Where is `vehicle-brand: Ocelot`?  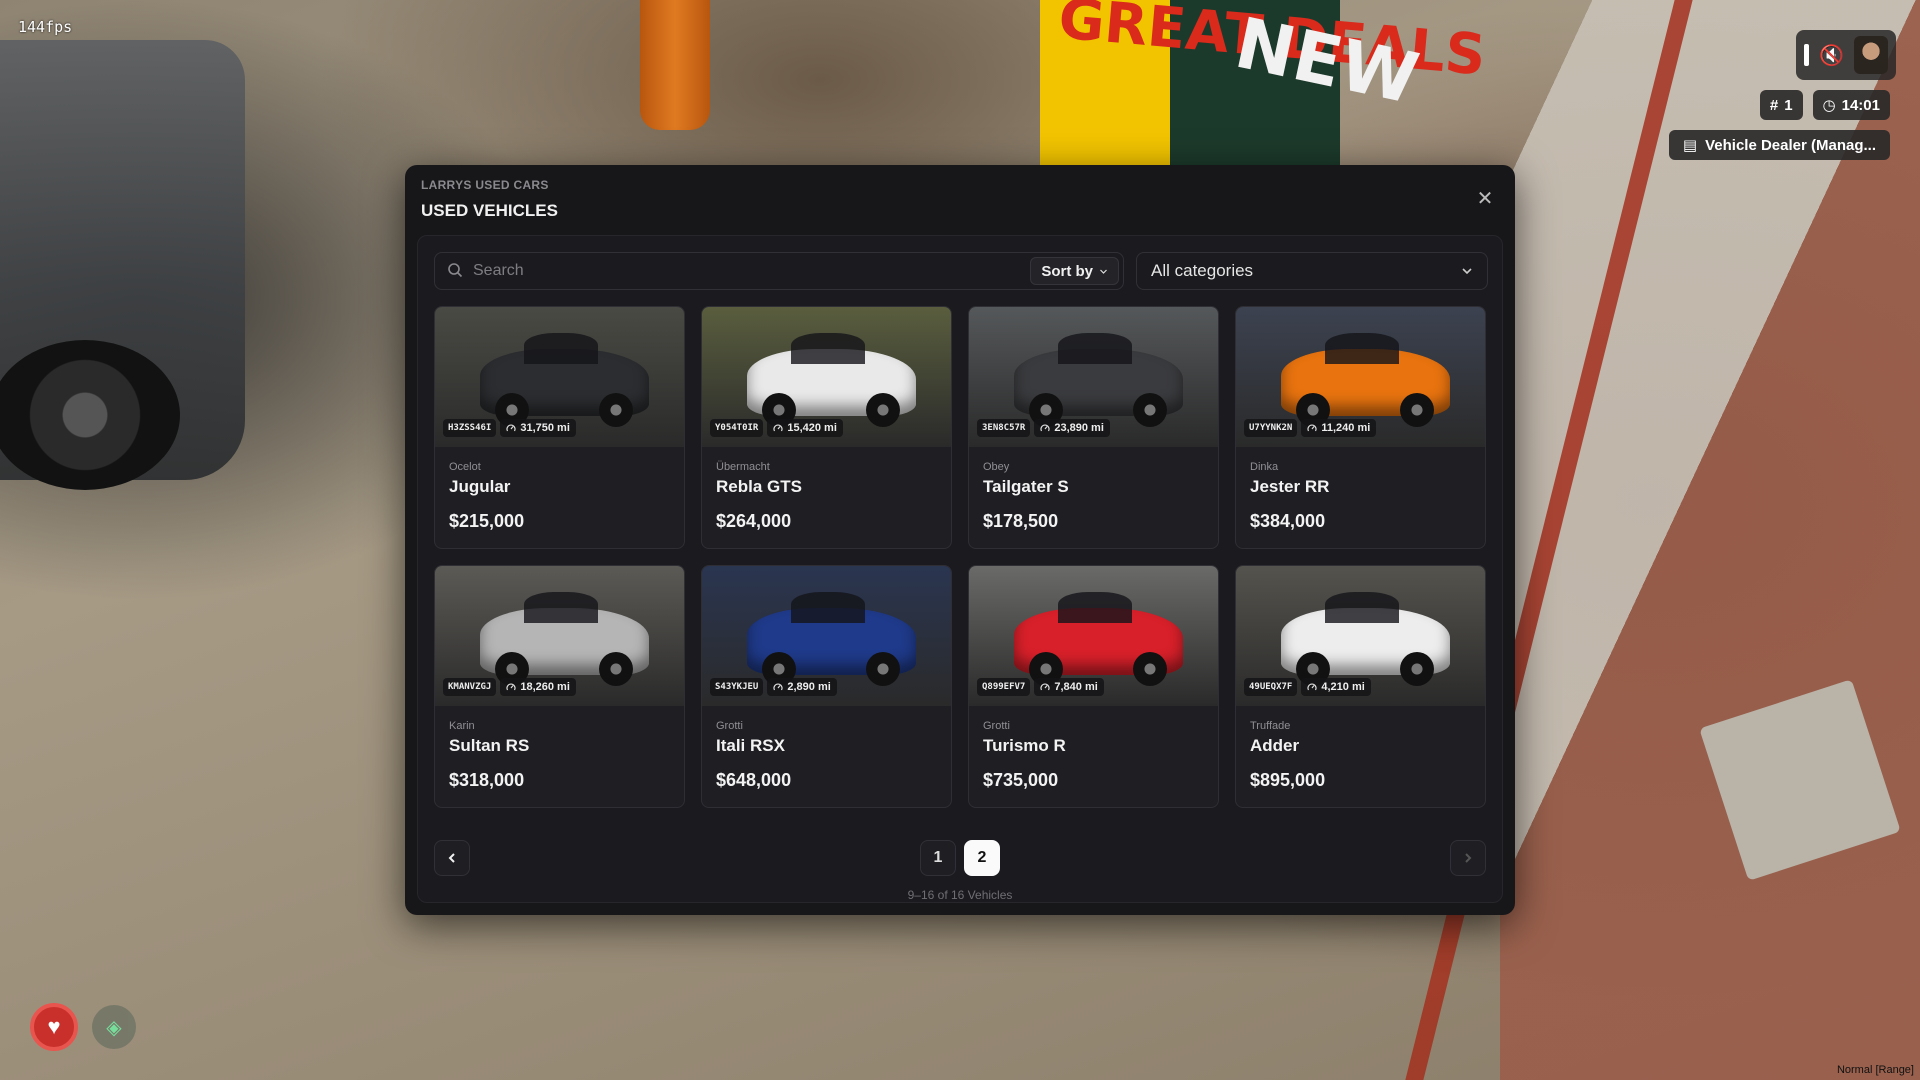 vehicle-brand: Ocelot is located at coordinates (465, 467).